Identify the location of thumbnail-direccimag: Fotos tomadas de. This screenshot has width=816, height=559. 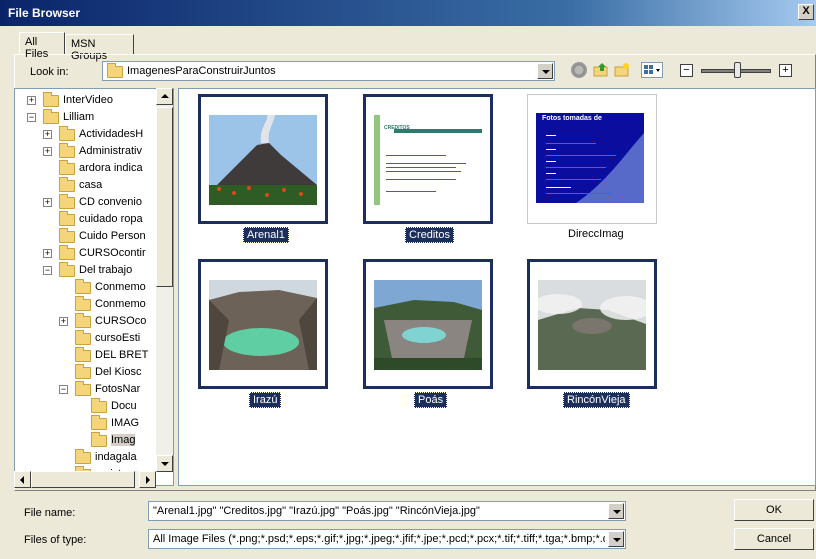
(592, 159).